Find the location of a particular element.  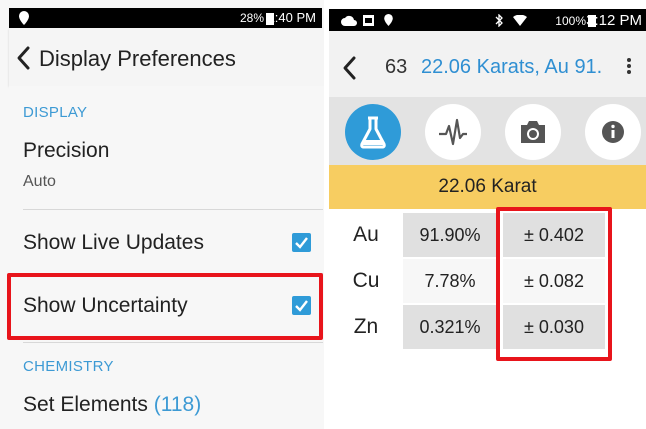

set-elements-label: Set Elements is located at coordinates (85, 404).